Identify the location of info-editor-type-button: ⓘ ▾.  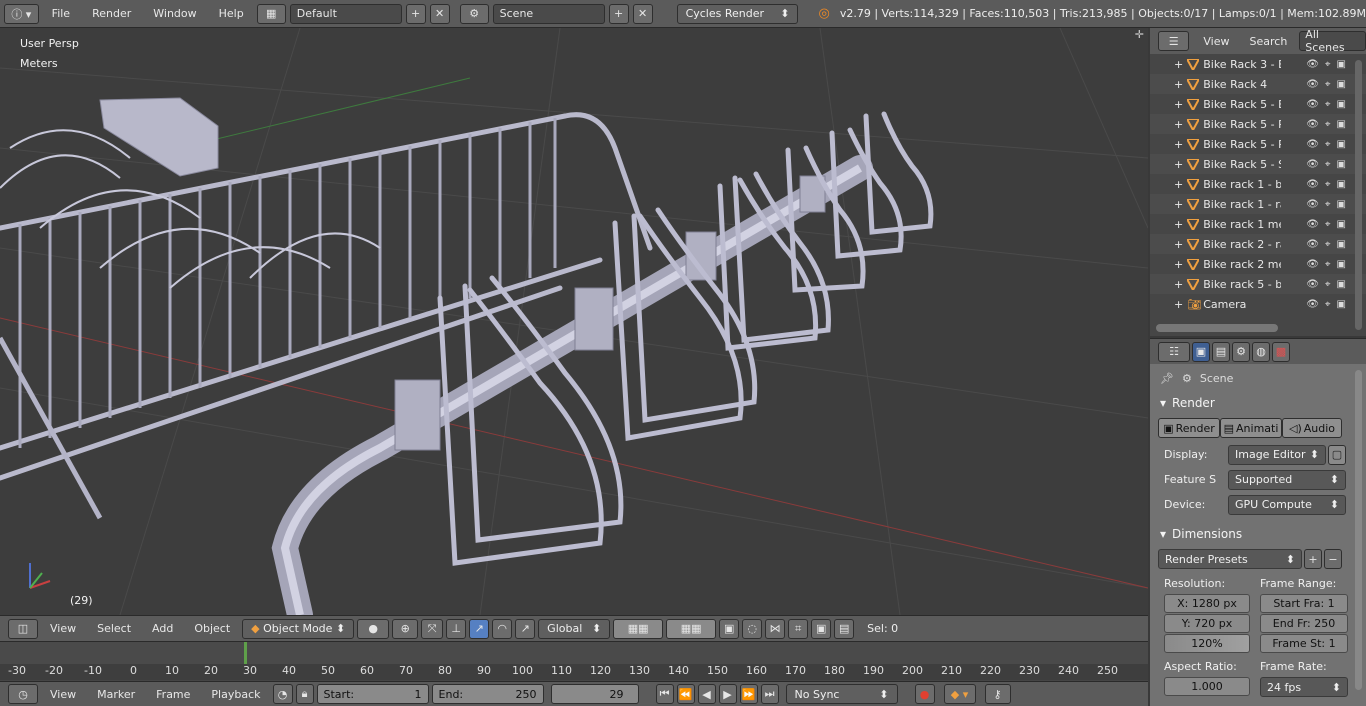
(21, 13).